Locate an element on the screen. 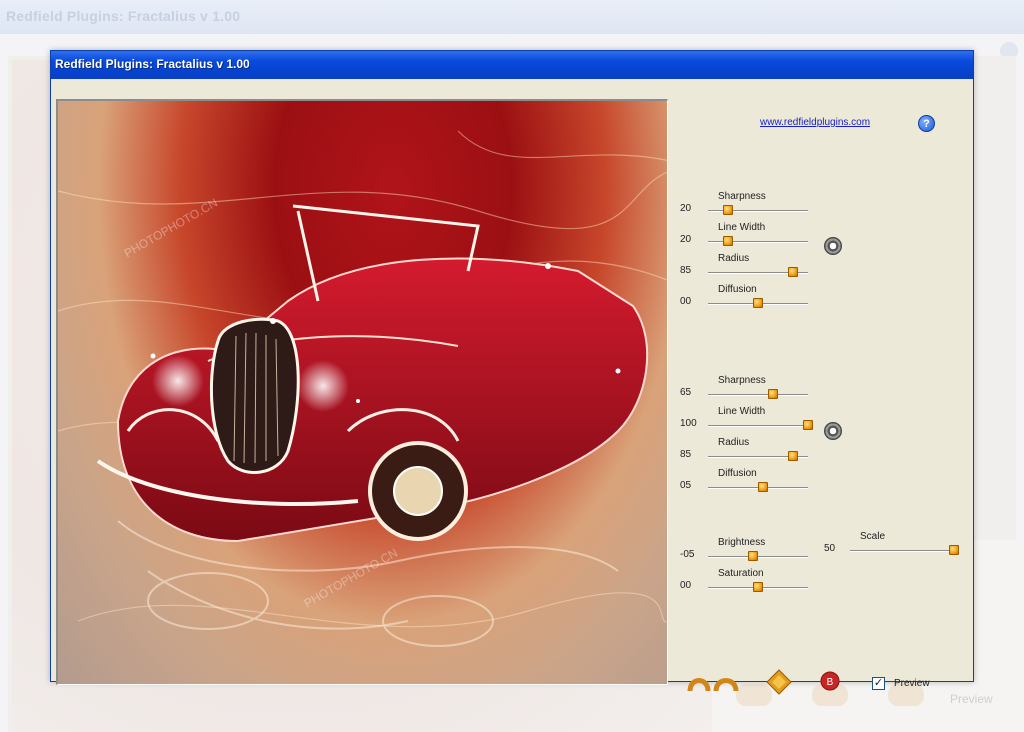  background-titlebar: Redfield Plugins: Fractalius v 1.00 is located at coordinates (512, 17).